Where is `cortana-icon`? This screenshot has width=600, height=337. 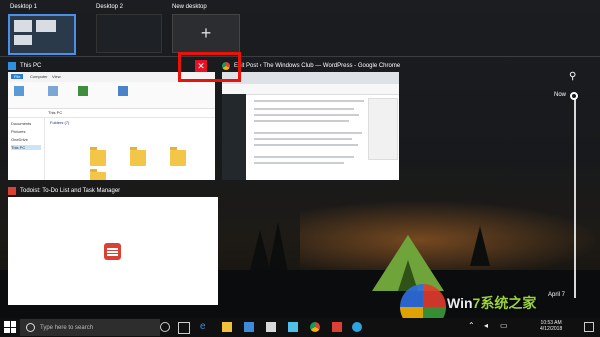 cortana-icon is located at coordinates (30, 327).